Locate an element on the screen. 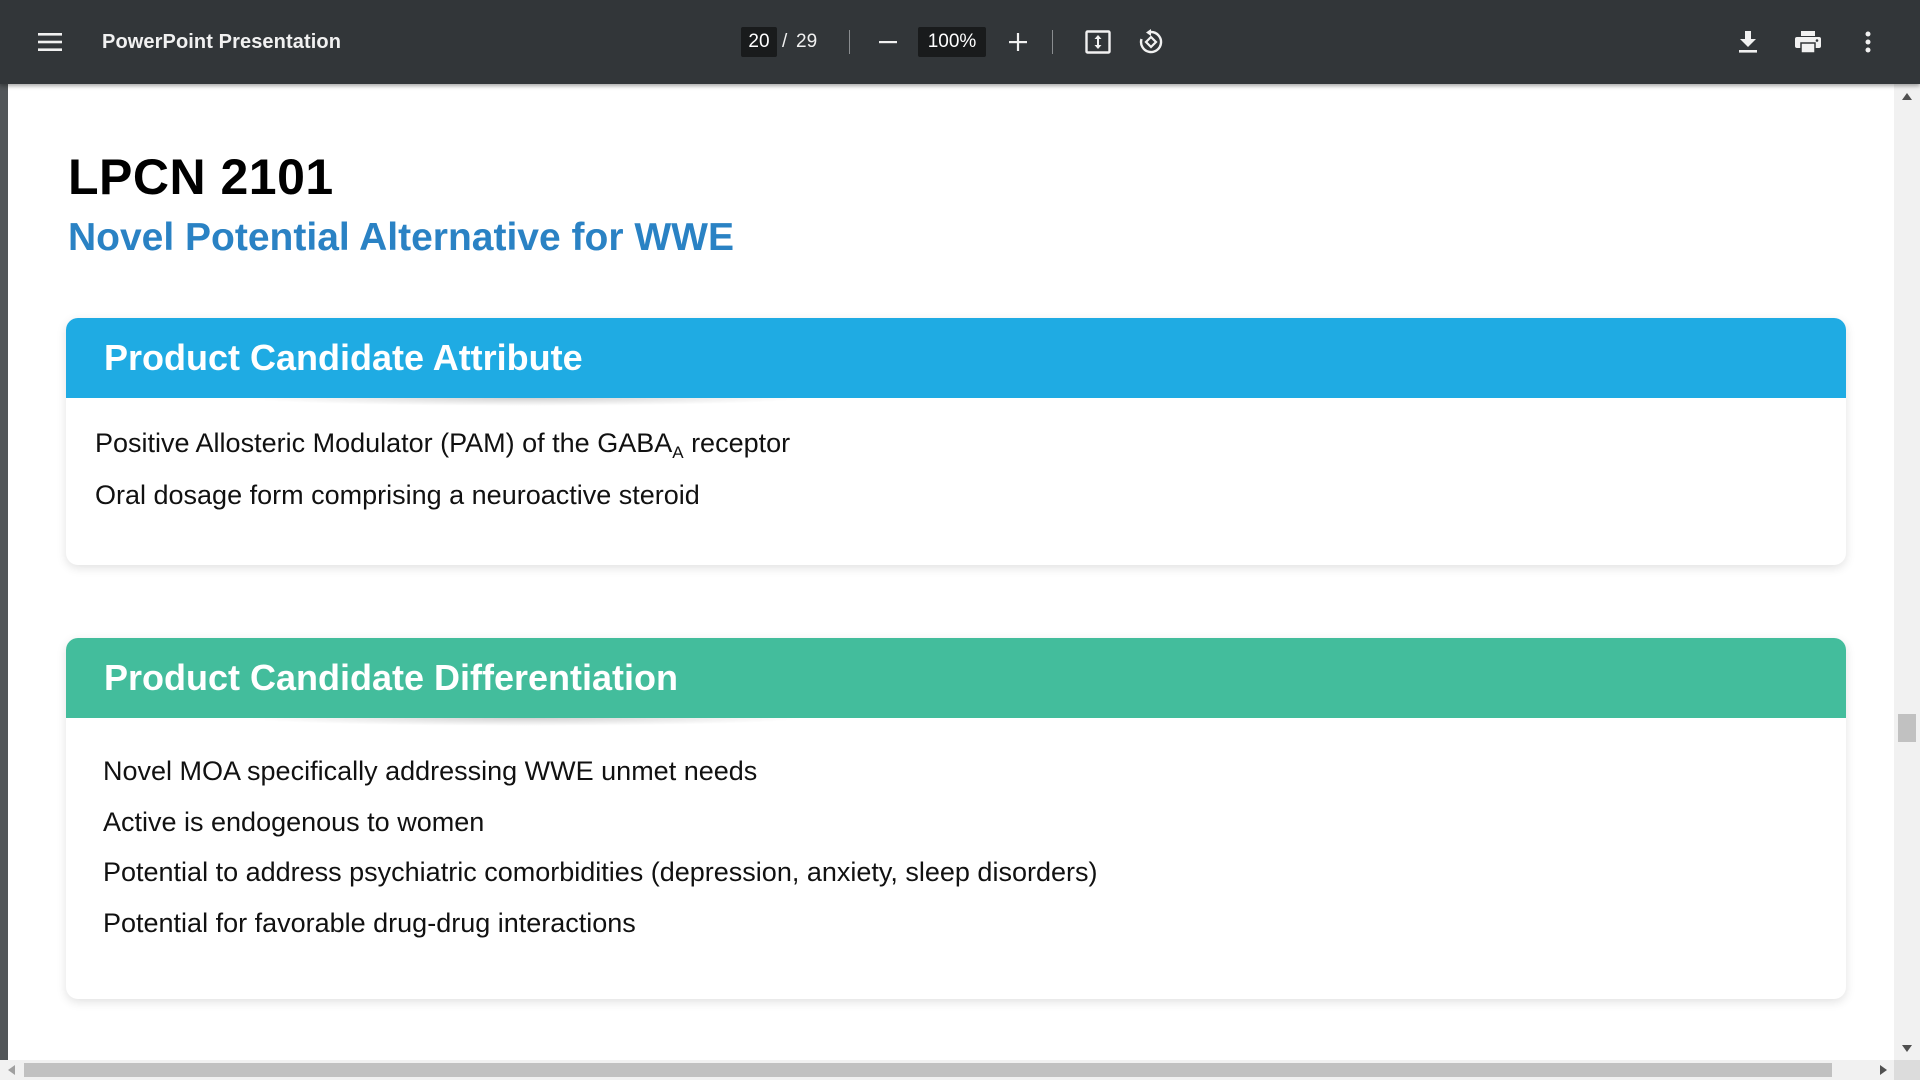 Image resolution: width=1920 pixels, height=1080 pixels. print-button is located at coordinates (1808, 42).